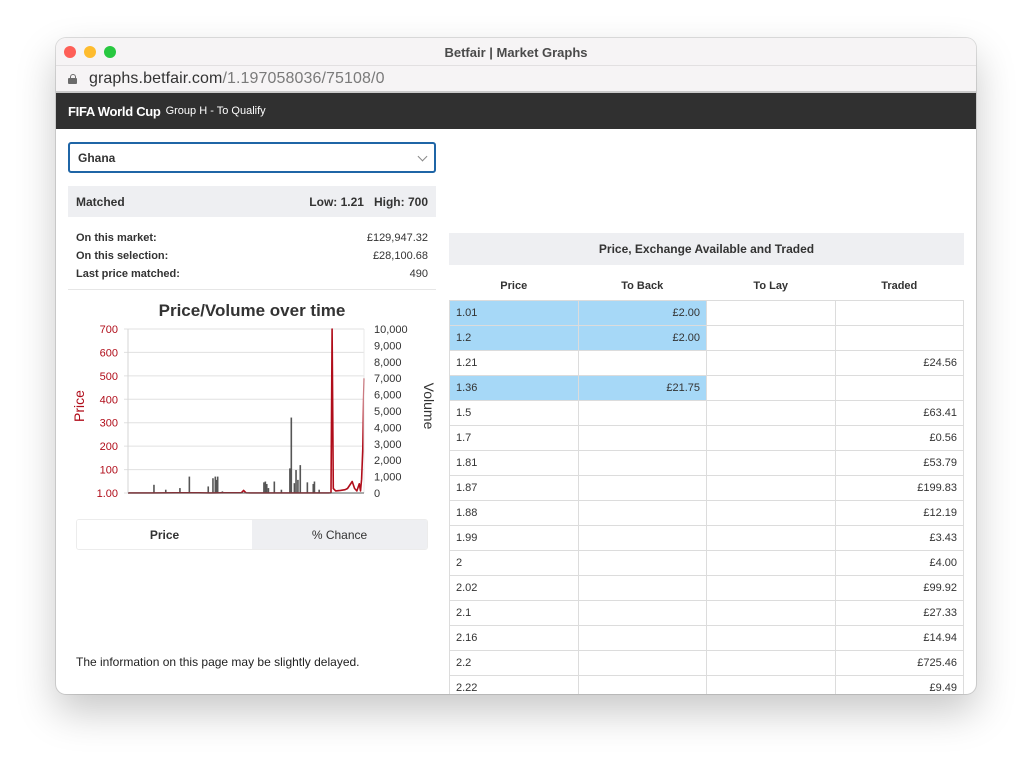 The image size is (1032, 768). Describe the element at coordinates (246, 411) in the screenshot. I see `price-line-layer` at that location.